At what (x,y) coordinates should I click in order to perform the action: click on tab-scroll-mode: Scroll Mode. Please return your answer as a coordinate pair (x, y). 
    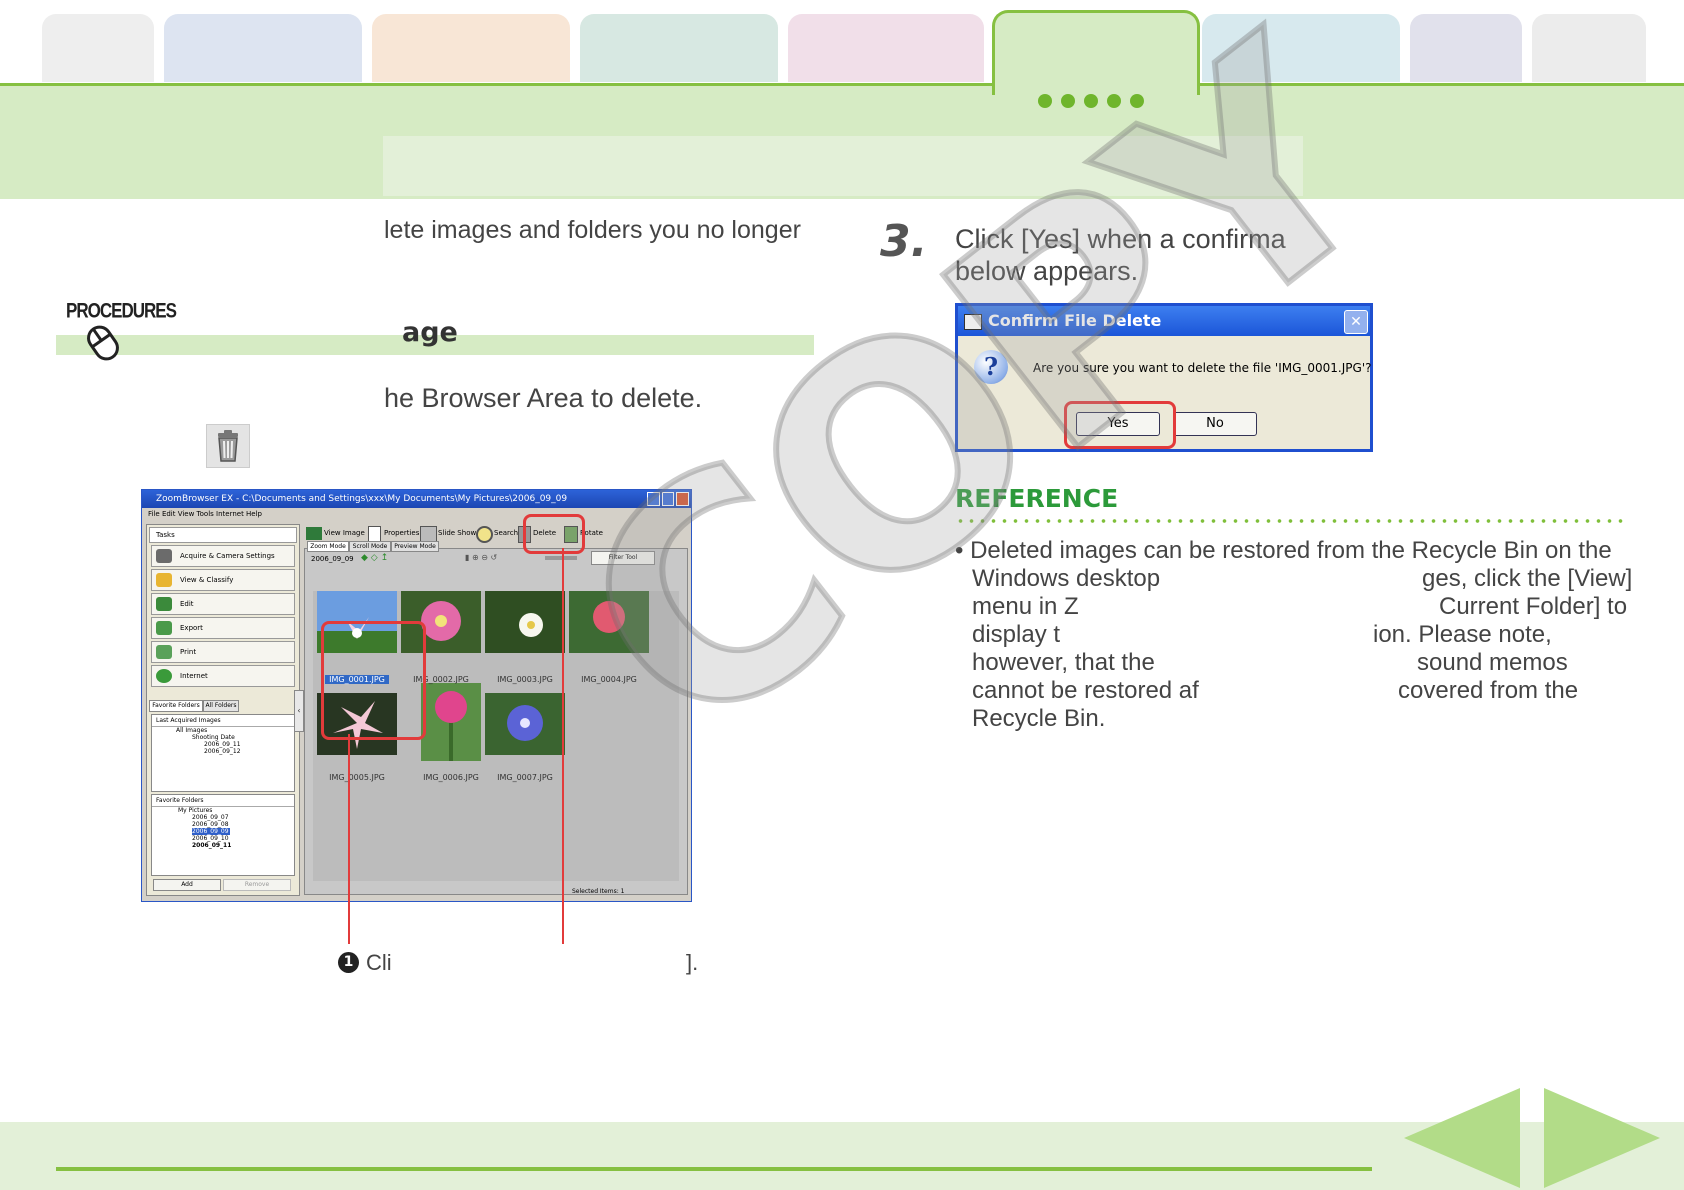
    Looking at the image, I should click on (370, 546).